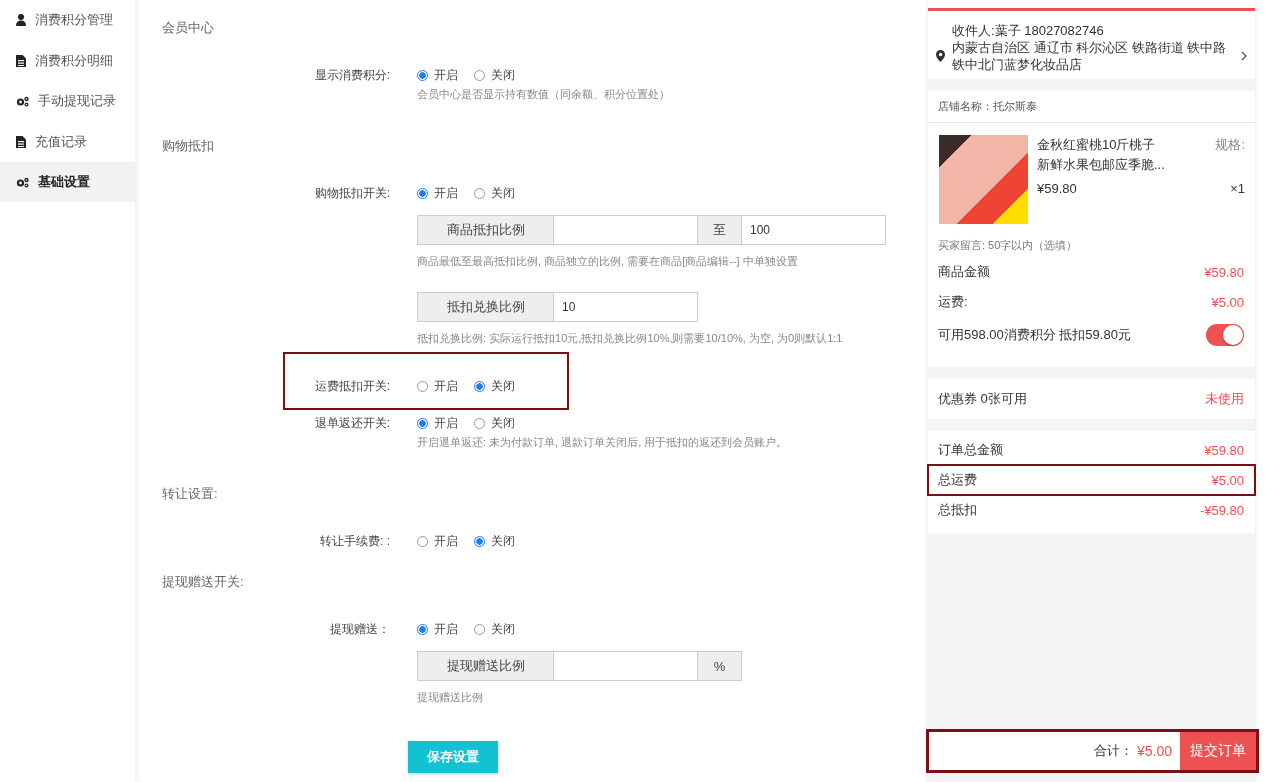  Describe the element at coordinates (1218, 751) in the screenshot. I see `submit-order-button: 提交订单` at that location.